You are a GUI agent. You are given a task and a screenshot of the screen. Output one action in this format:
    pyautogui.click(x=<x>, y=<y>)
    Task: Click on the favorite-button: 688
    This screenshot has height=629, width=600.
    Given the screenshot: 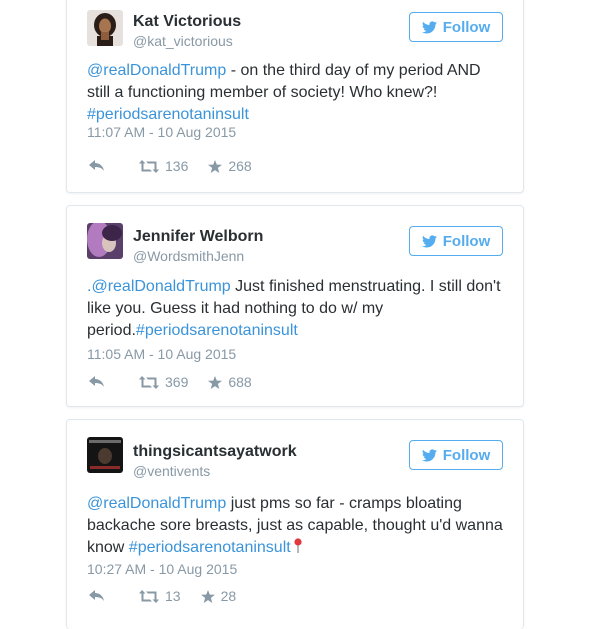 What is the action you would take?
    pyautogui.click(x=230, y=382)
    